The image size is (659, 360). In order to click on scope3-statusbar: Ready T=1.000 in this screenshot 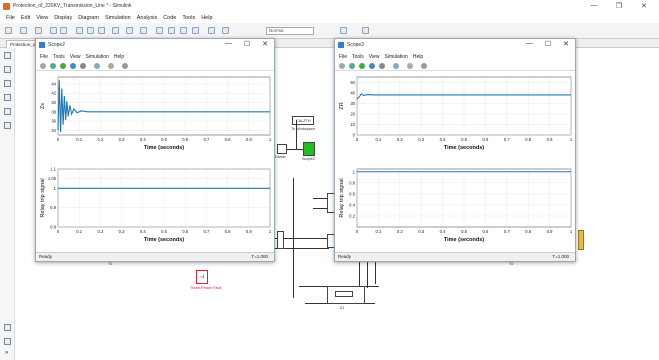, I will do `click(455, 256)`.